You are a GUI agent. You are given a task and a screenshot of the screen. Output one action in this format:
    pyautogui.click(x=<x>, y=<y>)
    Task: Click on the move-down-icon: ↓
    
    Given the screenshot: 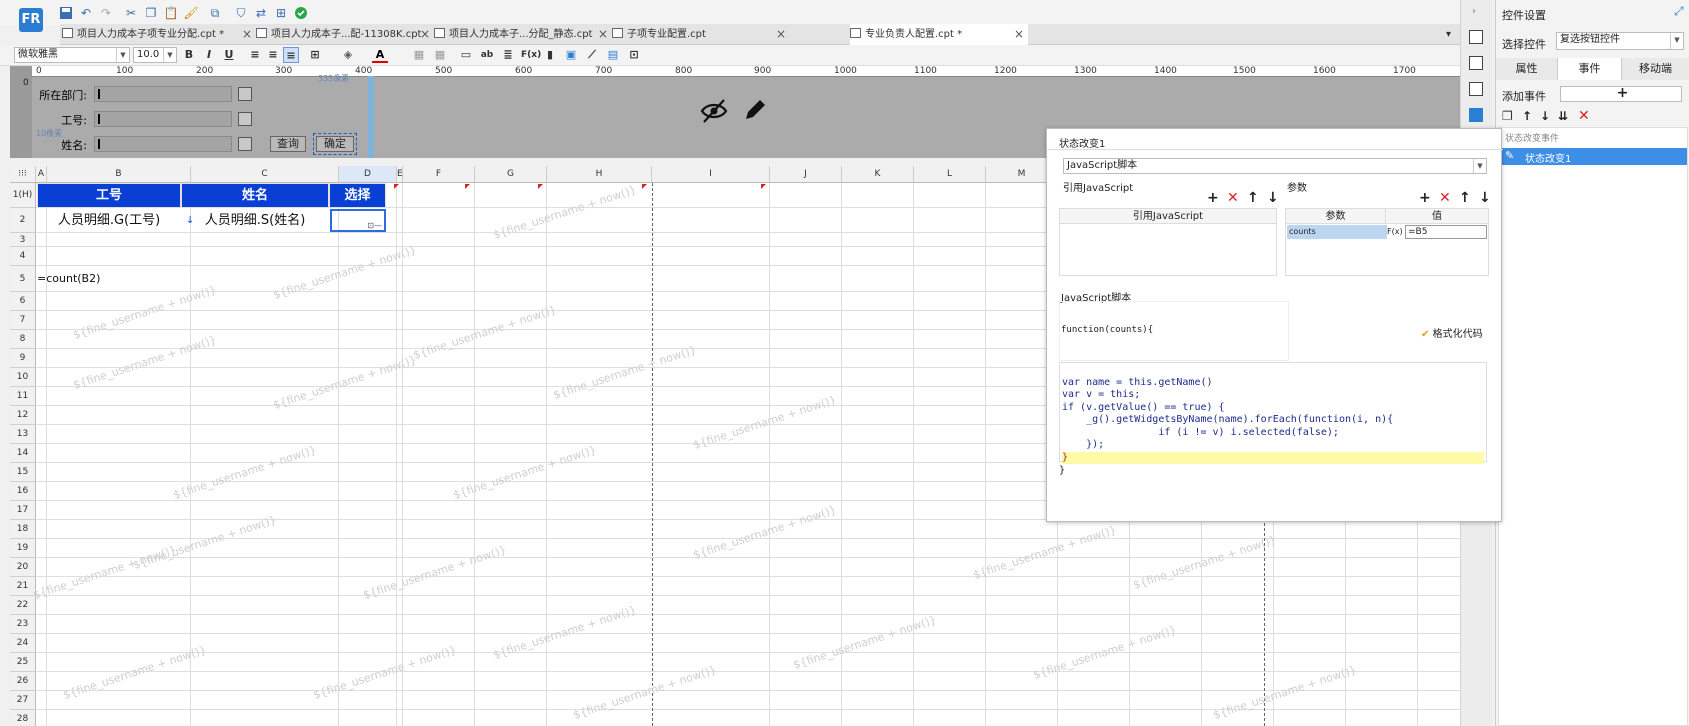 What is the action you would take?
    pyautogui.click(x=1545, y=116)
    